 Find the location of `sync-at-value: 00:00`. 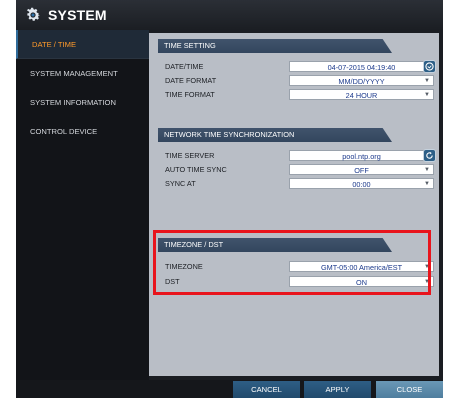

sync-at-value: 00:00 is located at coordinates (361, 184).